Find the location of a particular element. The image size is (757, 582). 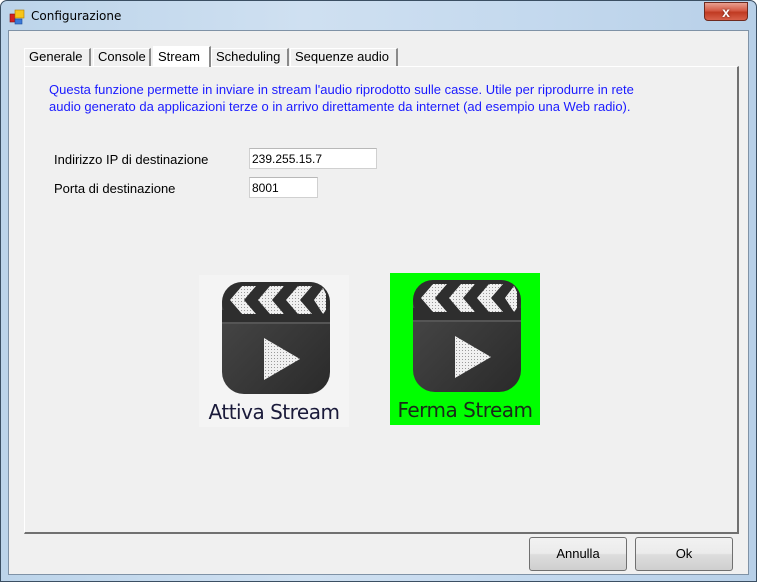

start-stream-button: Attiva Stream is located at coordinates (274, 351).